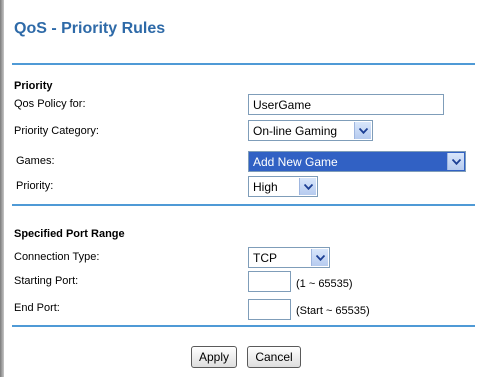 The image size is (478, 377). Describe the element at coordinates (50, 104) in the screenshot. I see `policy-label: Qos Policy for:` at that location.